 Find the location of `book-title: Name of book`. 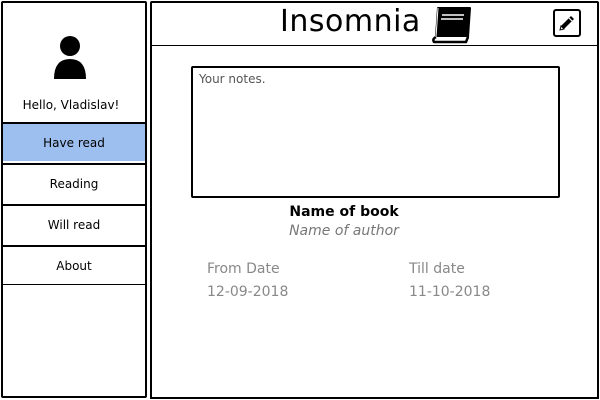

book-title: Name of book is located at coordinates (344, 212).